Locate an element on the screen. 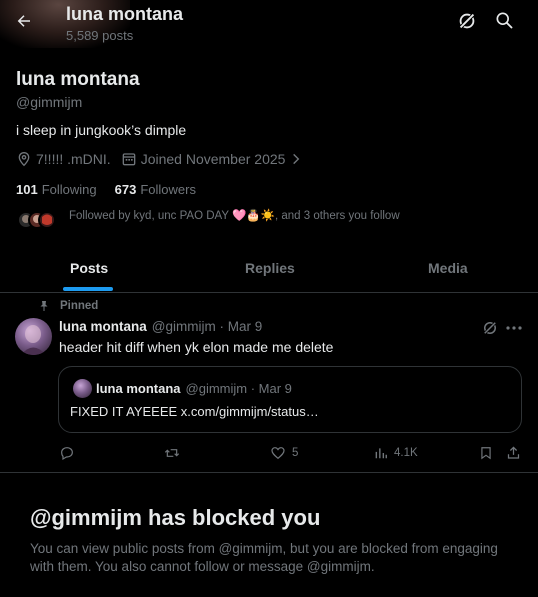 This screenshot has height=597, width=538. blocked-title: @gimmijm has blocked you is located at coordinates (175, 517).